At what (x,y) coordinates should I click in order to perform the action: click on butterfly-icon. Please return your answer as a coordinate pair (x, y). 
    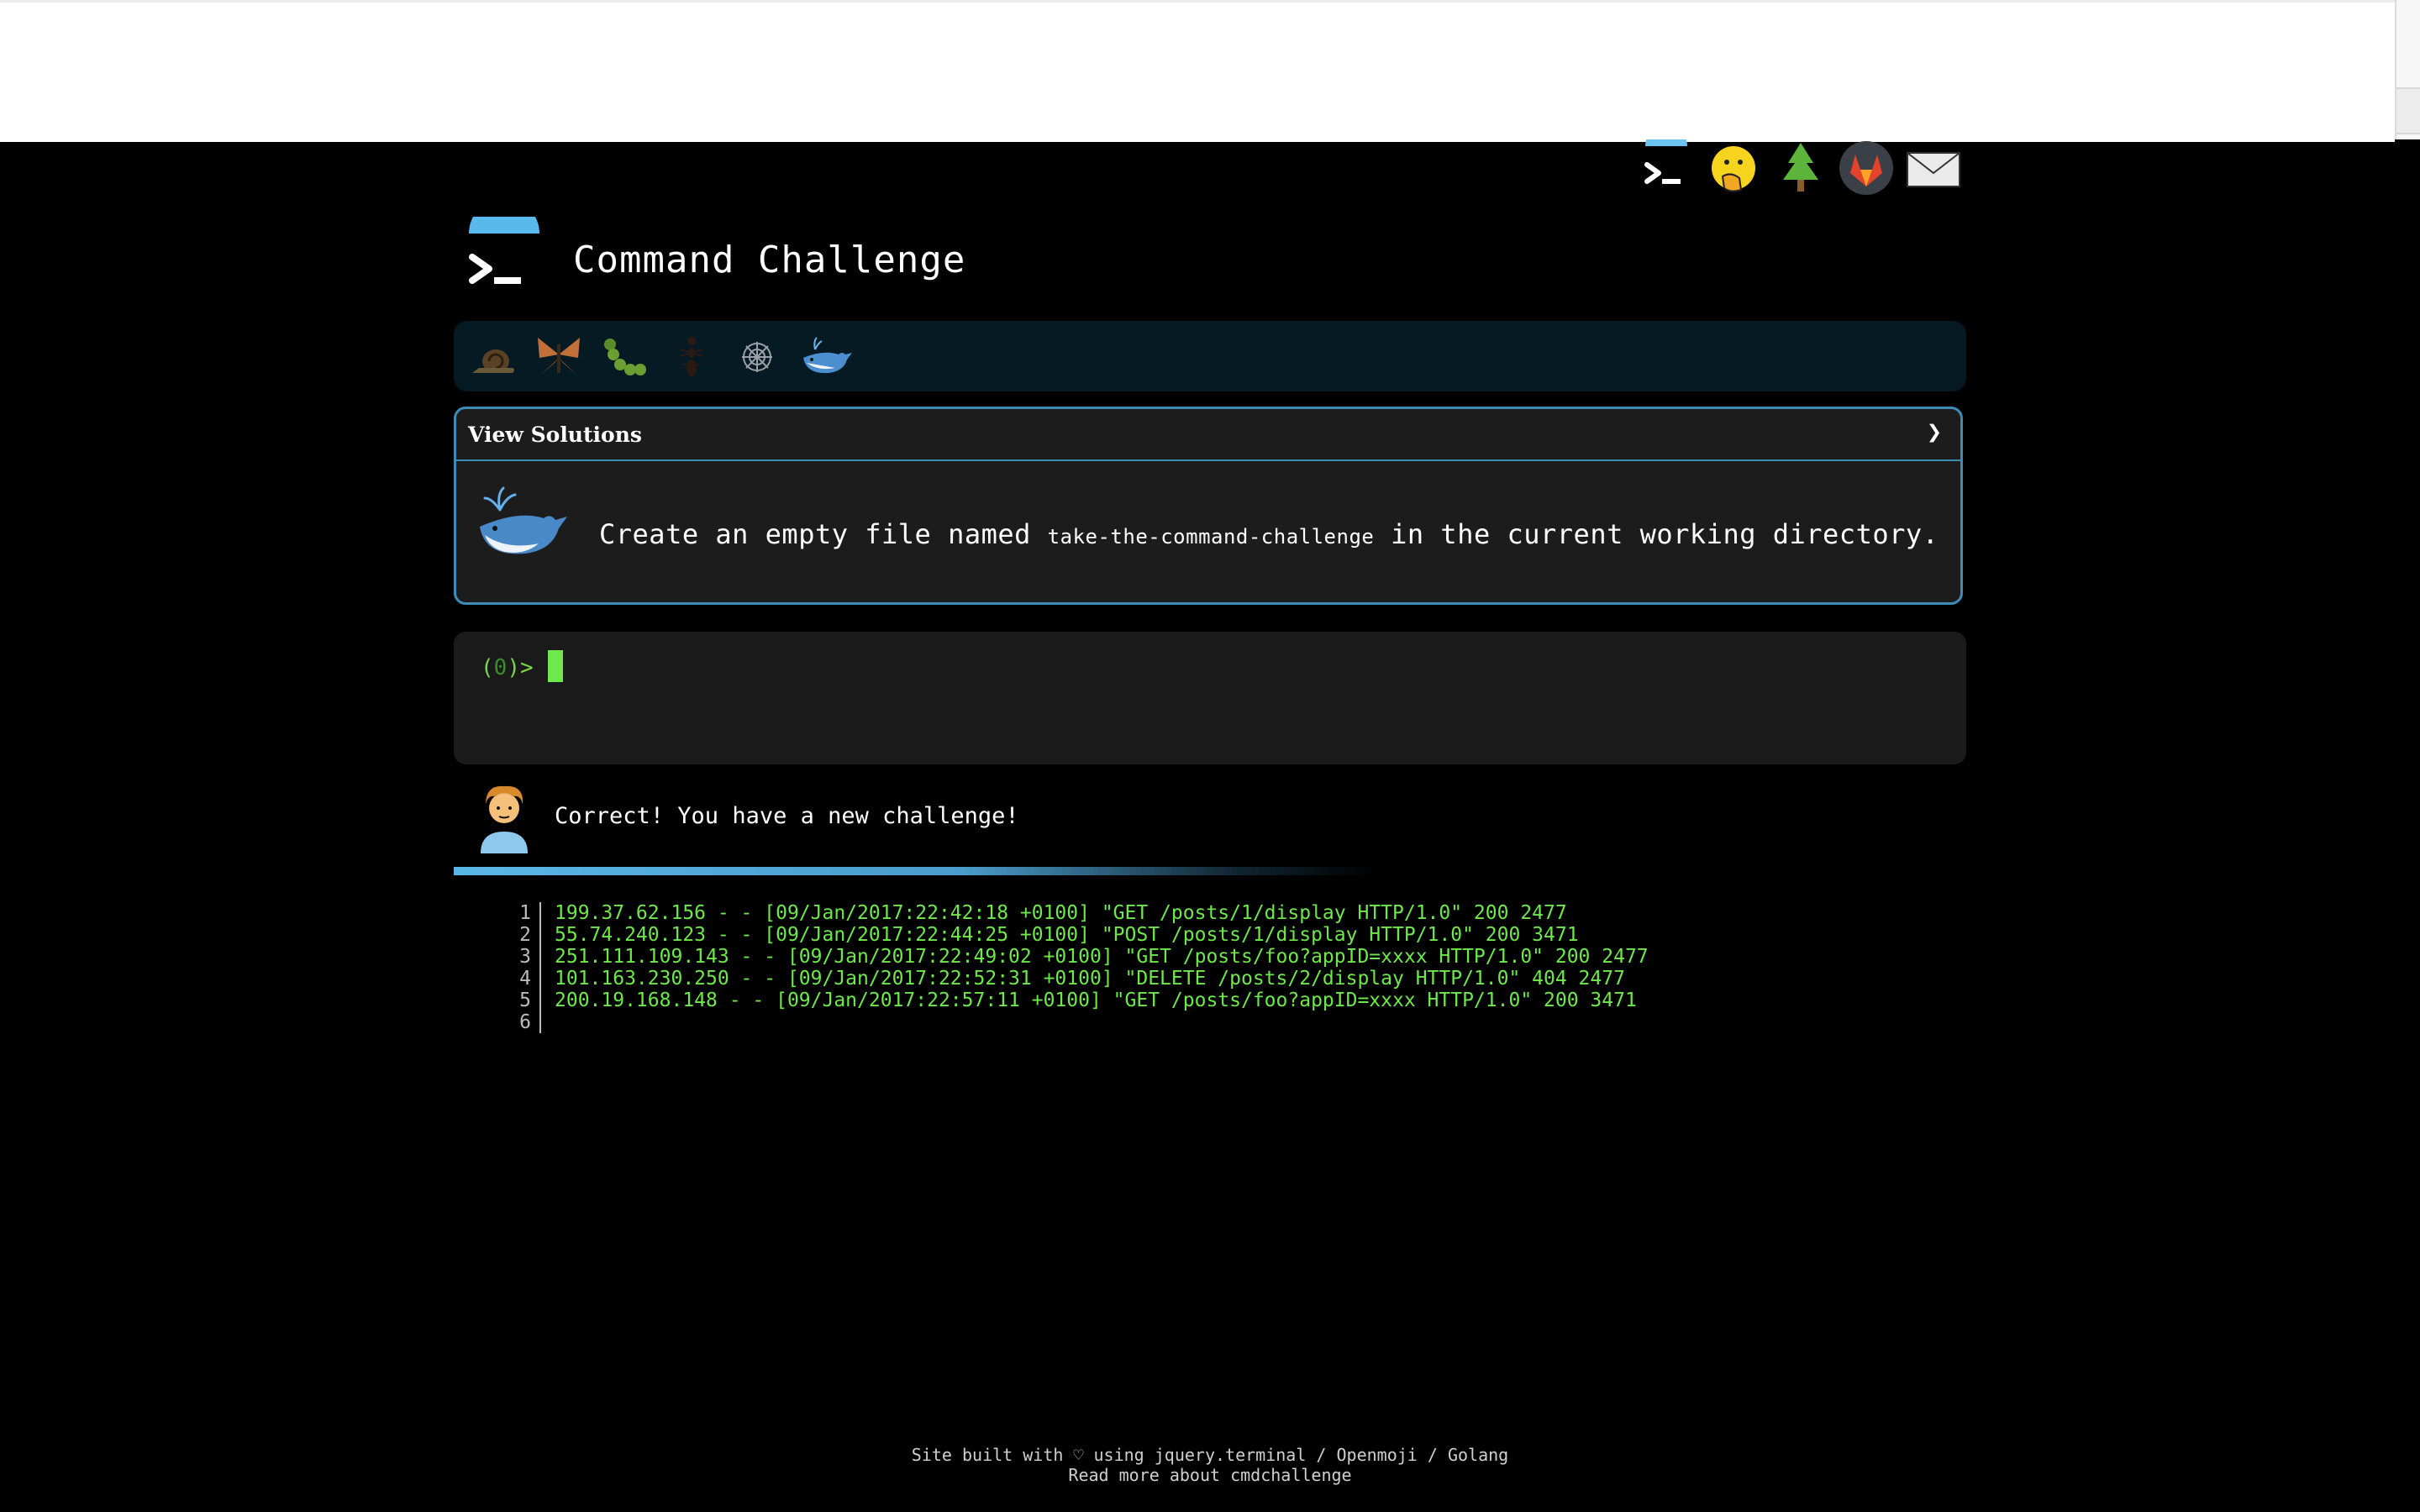
    Looking at the image, I should click on (559, 357).